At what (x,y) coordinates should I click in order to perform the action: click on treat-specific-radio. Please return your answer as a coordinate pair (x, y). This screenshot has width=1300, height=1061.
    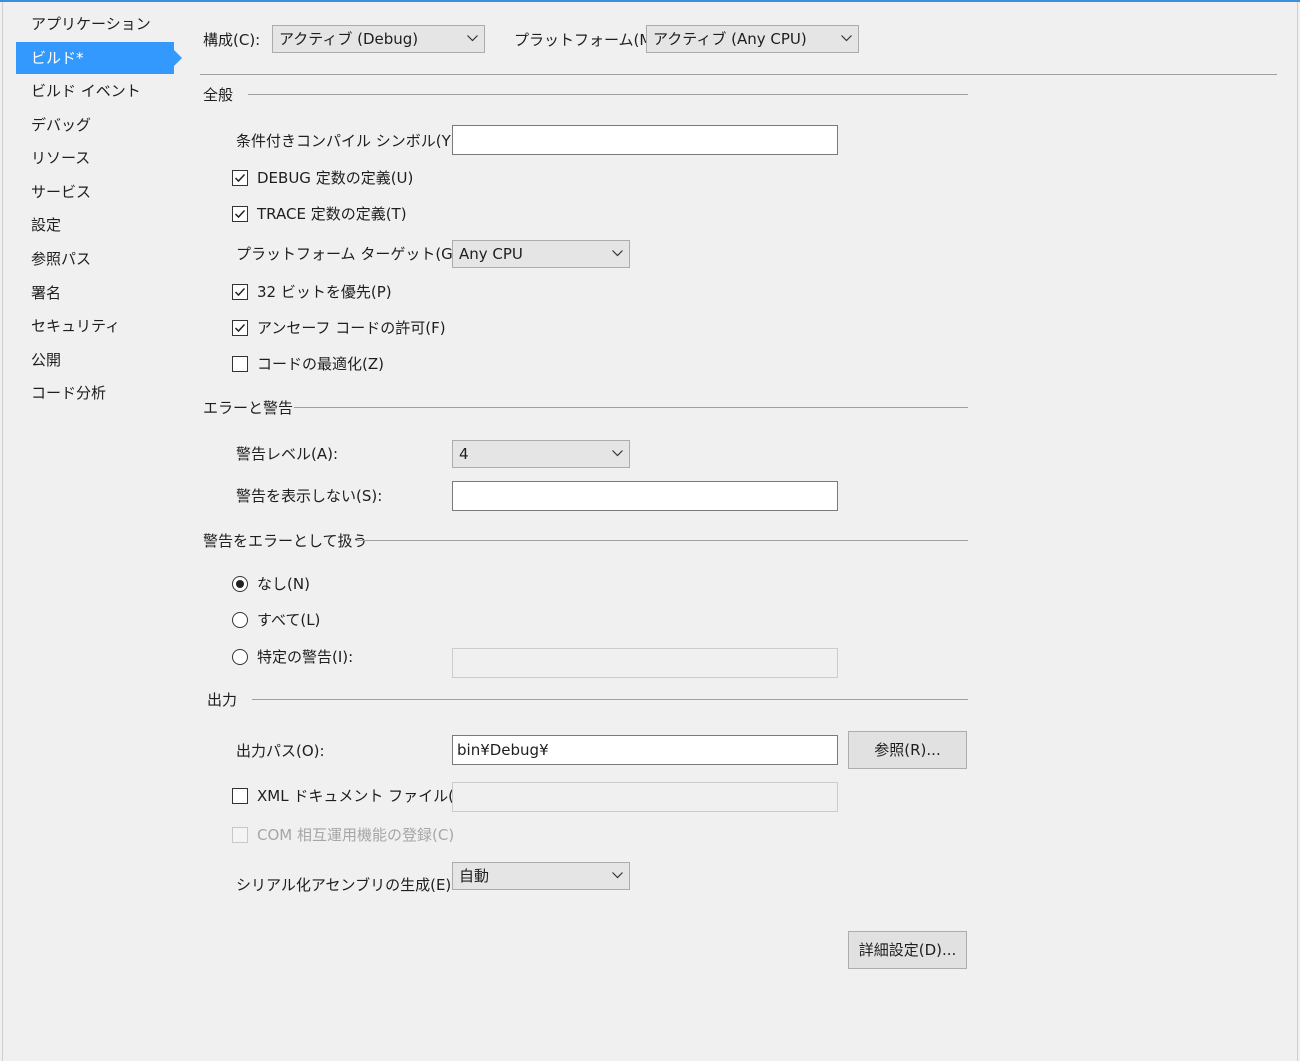
    Looking at the image, I should click on (240, 657).